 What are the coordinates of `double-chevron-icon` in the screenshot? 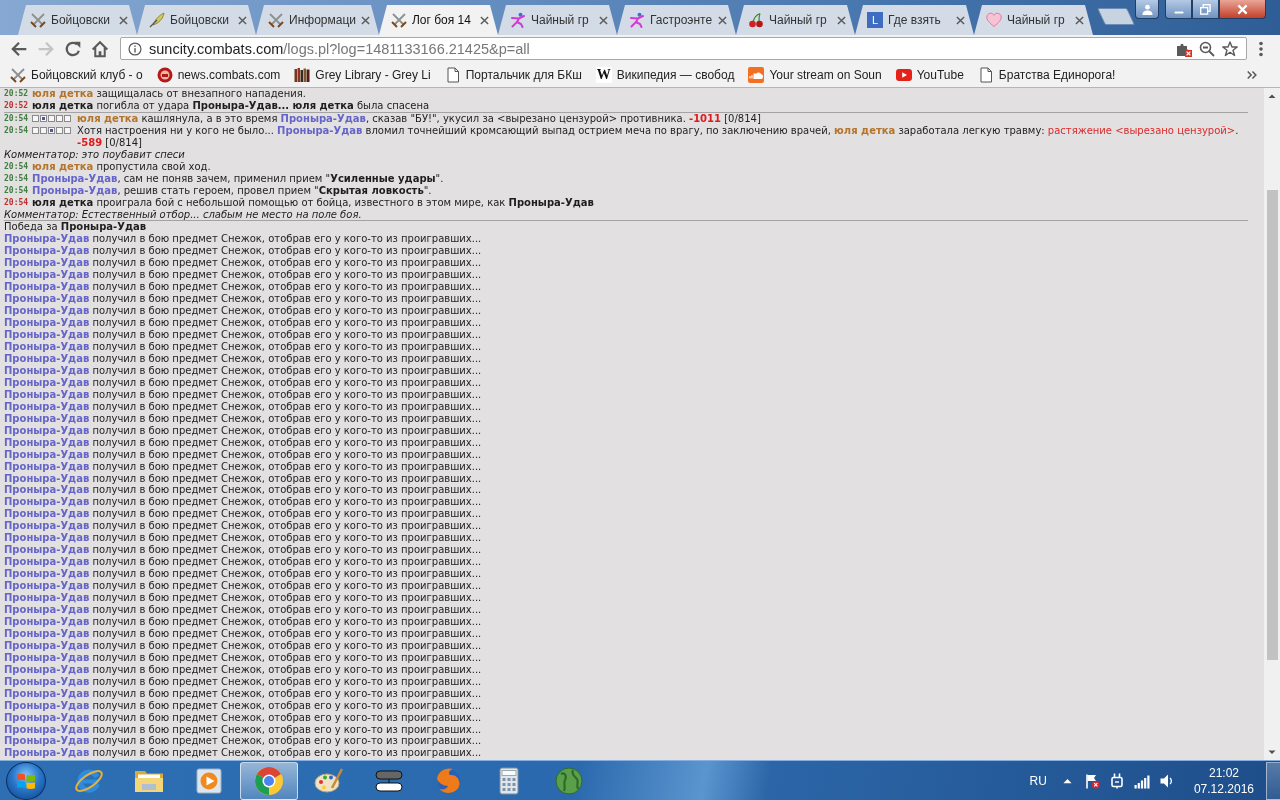 It's located at (1252, 74).